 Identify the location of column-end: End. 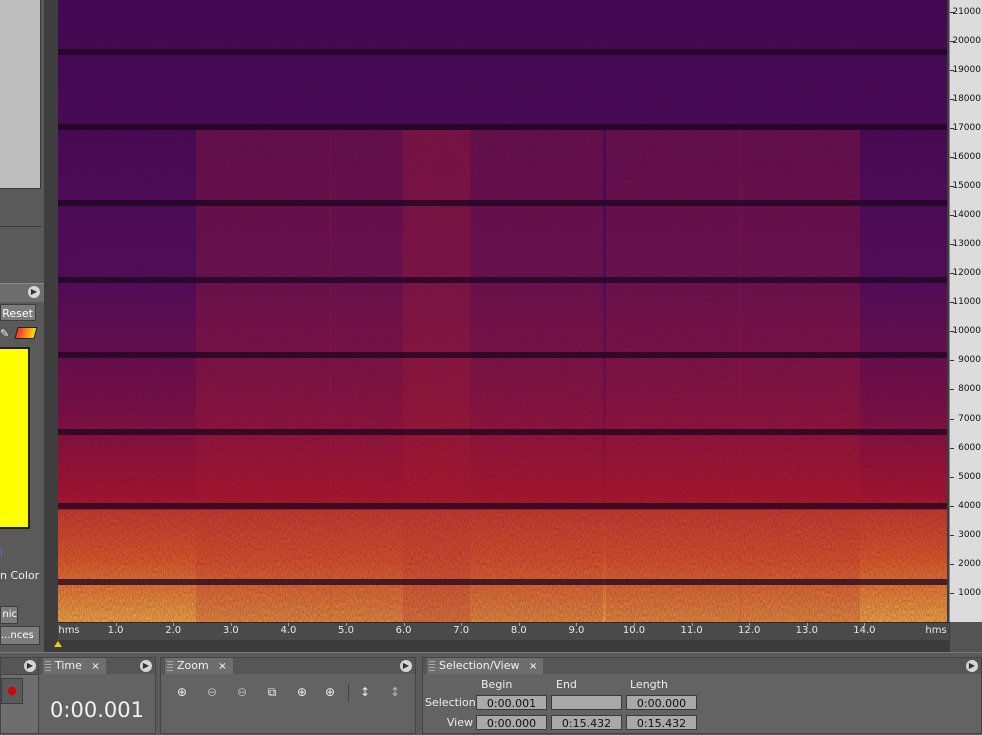
(566, 684).